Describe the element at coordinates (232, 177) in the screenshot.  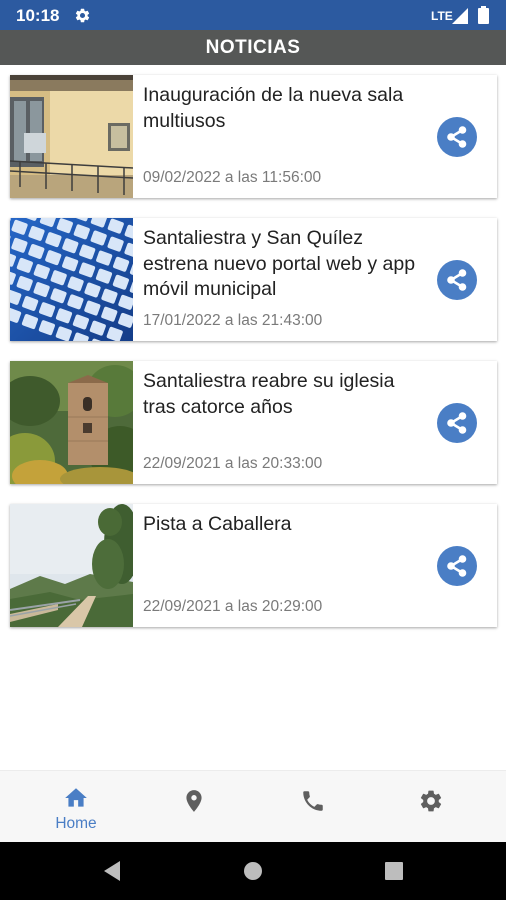
I see `news-date: 09/02/2022 a las 11:56:00` at that location.